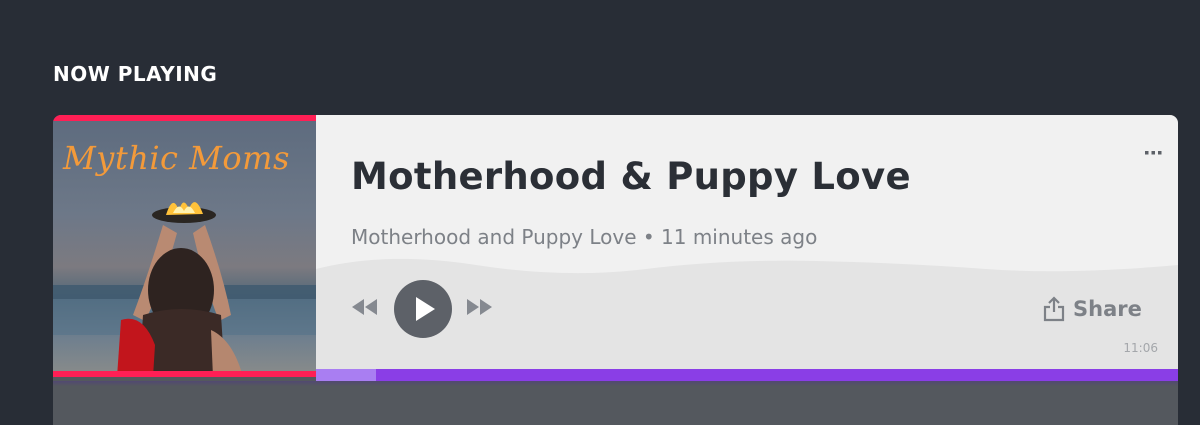  I want to click on progress-fill, so click(346, 375).